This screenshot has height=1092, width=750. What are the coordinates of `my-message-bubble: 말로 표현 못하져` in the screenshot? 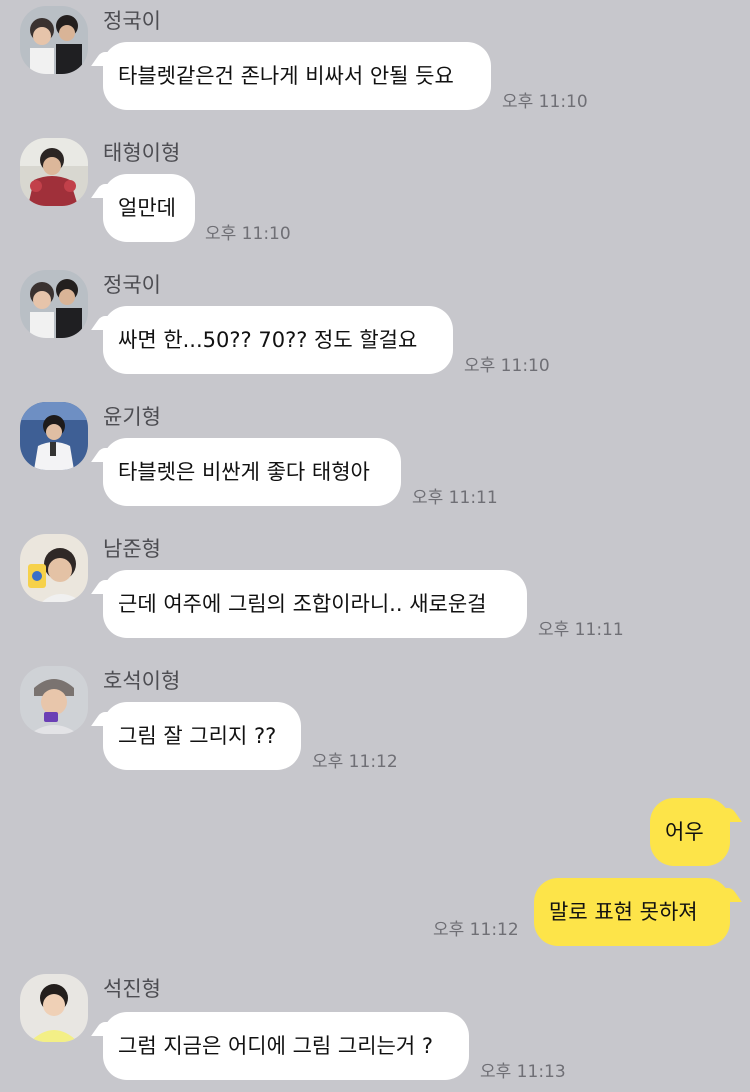 It's located at (632, 912).